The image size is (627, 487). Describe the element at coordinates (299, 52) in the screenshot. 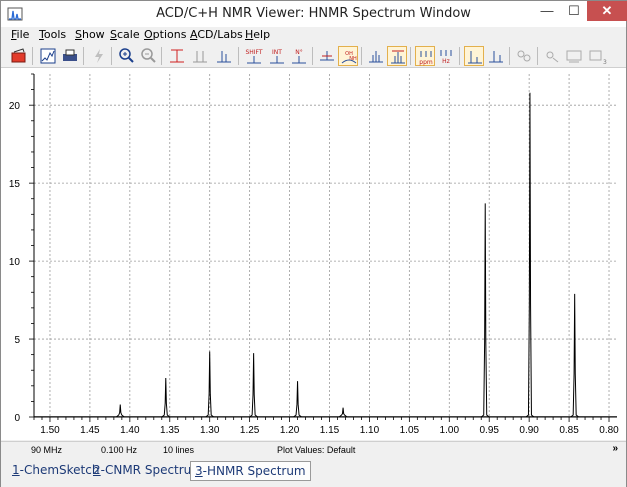

I see `svg-text: N°` at that location.